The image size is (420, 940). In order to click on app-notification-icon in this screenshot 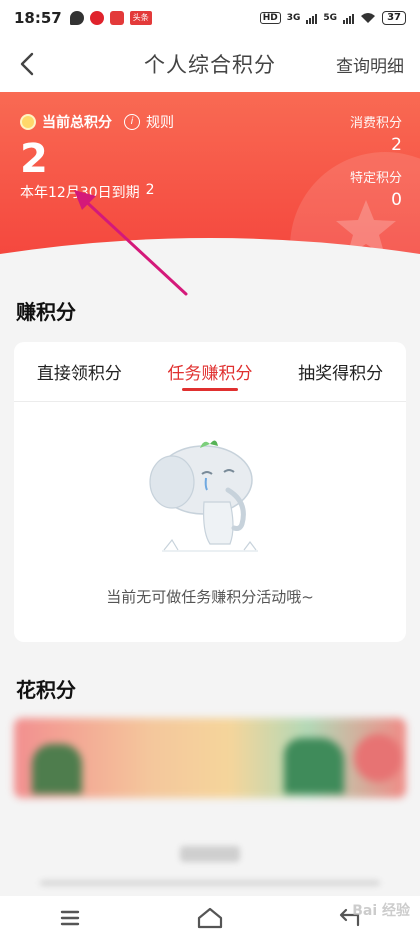, I will do `click(116, 18)`.